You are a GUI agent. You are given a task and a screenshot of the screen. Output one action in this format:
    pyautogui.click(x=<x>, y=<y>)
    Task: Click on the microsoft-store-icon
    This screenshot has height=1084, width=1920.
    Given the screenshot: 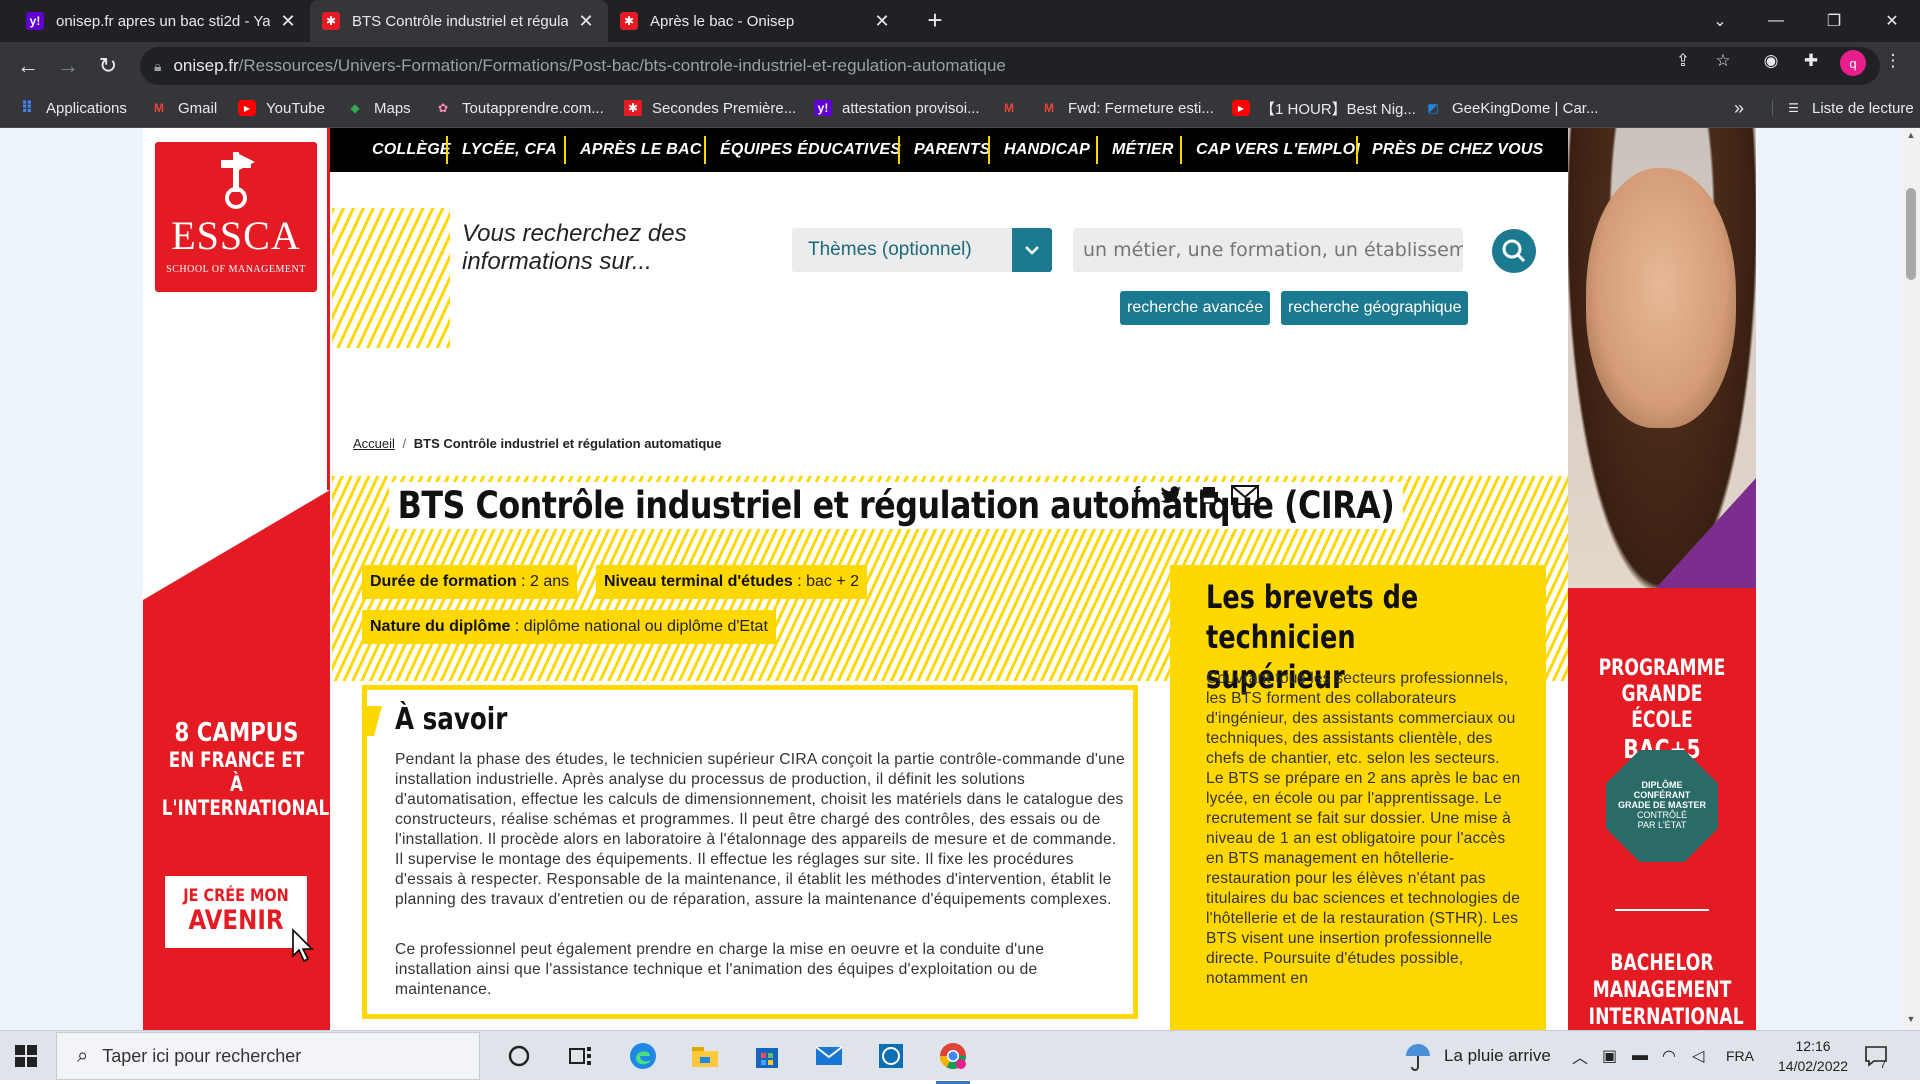 What is the action you would take?
    pyautogui.click(x=767, y=1056)
    